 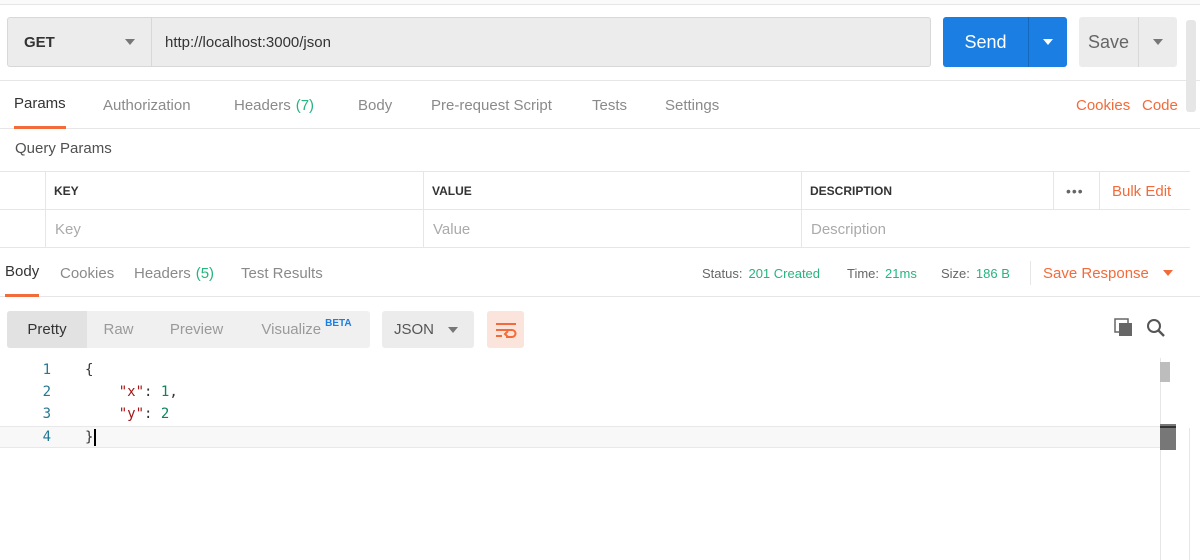 I want to click on send-button-group: Send, so click(x=1005, y=42).